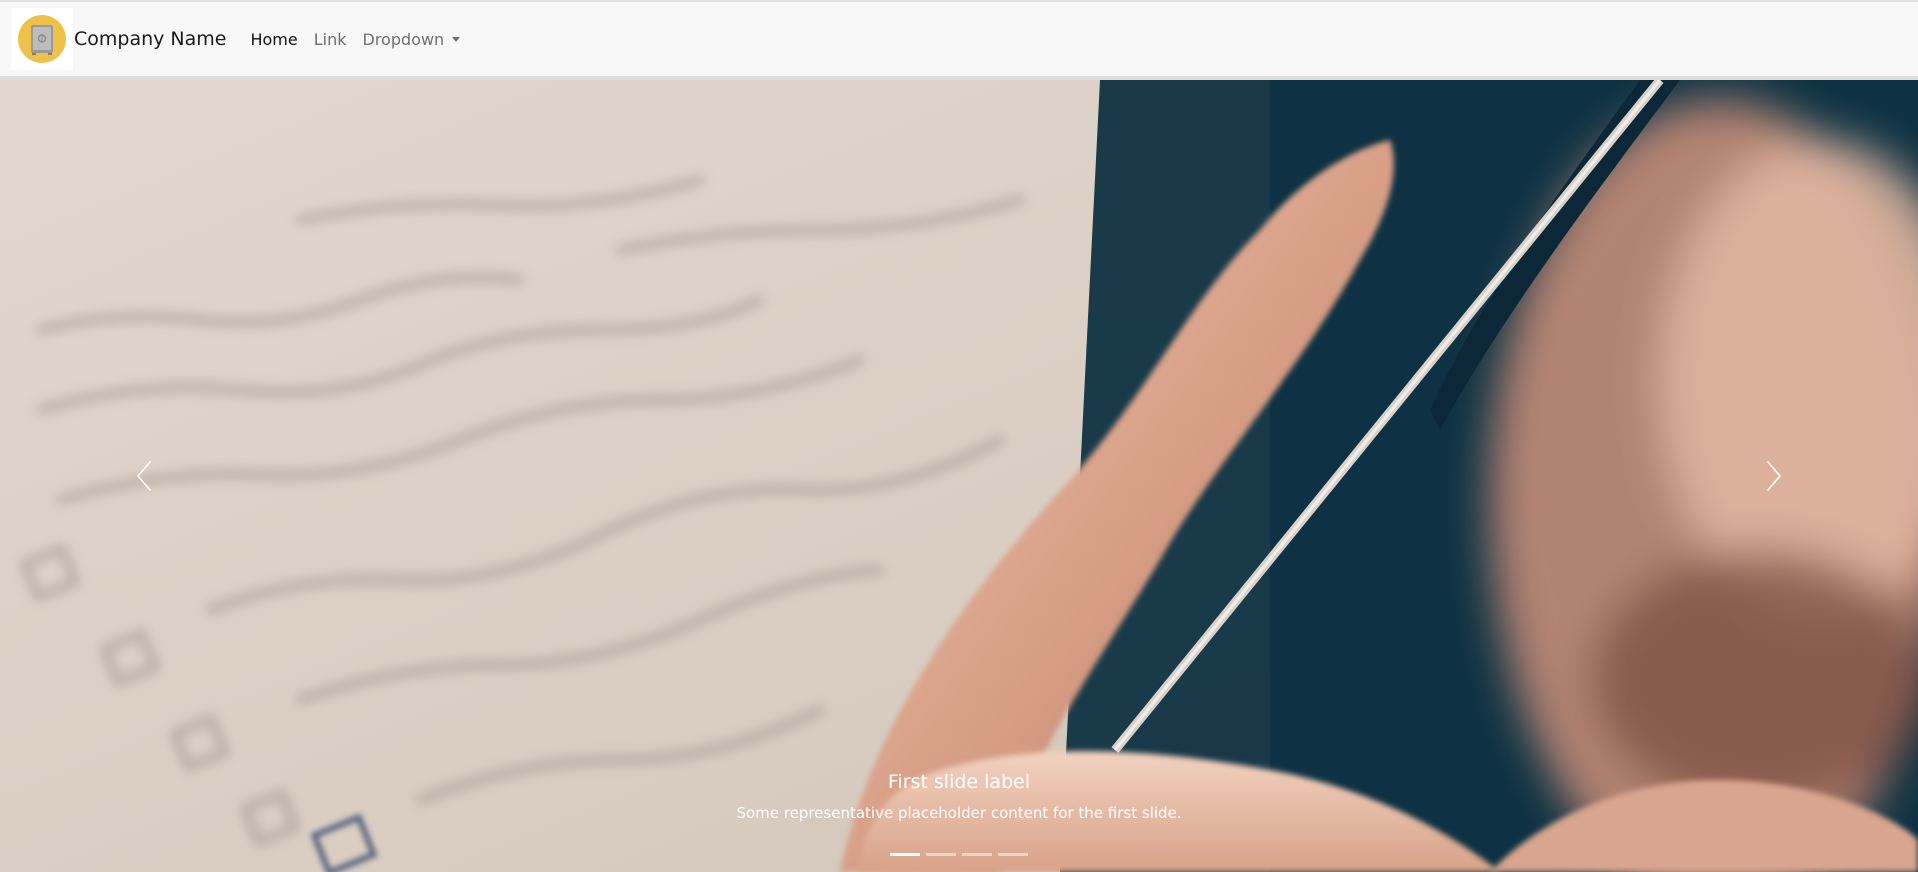 The image size is (1918, 872). I want to click on carousel-prev-button, so click(144, 476).